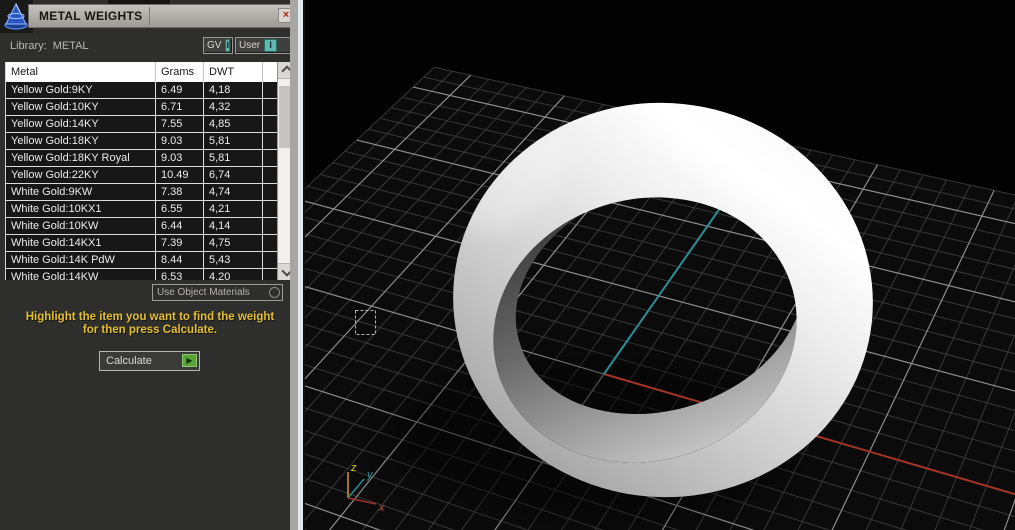 The width and height of the screenshot is (1015, 530). Describe the element at coordinates (274, 292) in the screenshot. I see `dropdown-circle-icon` at that location.